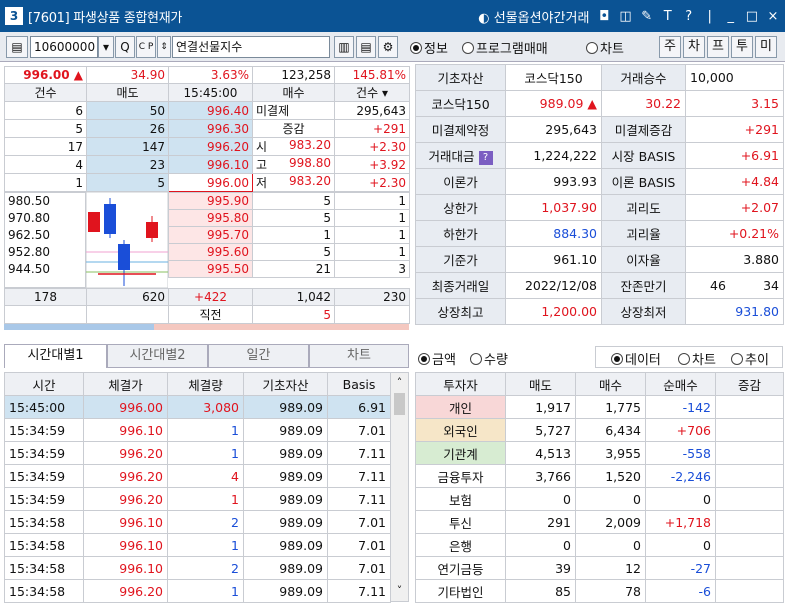 Image resolution: width=785 pixels, height=603 pixels. What do you see at coordinates (157, 356) in the screenshot?
I see `tab-time2: 시간대별2` at bounding box center [157, 356].